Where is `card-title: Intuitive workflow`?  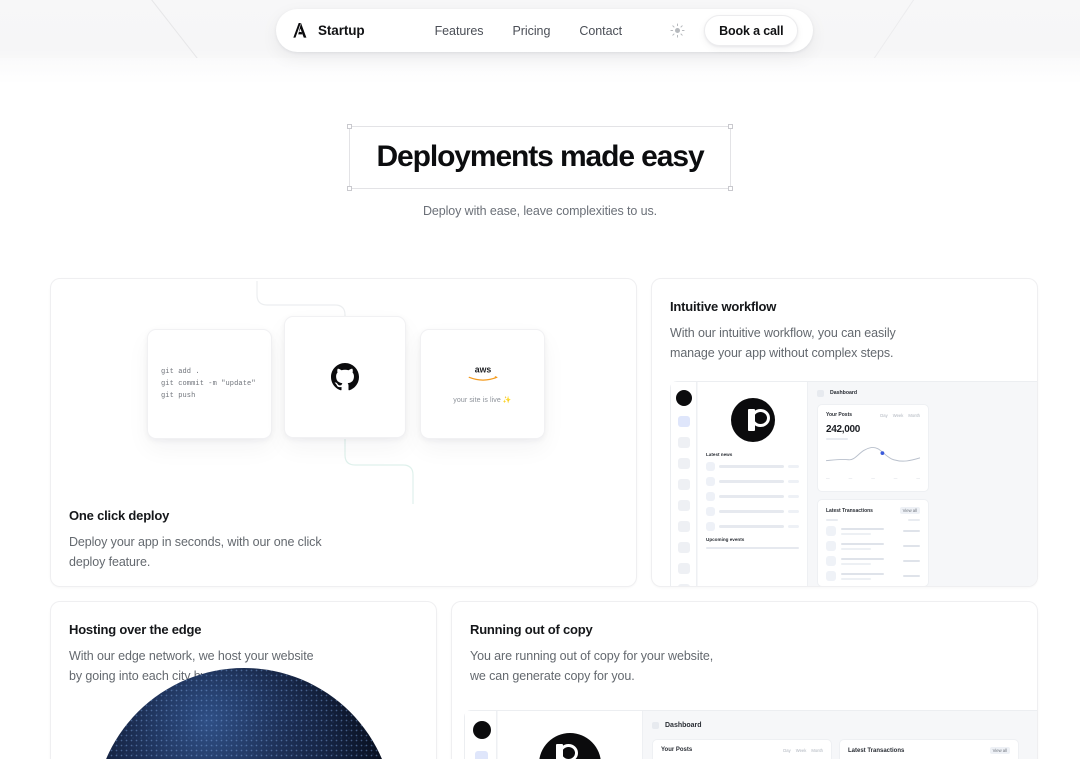 card-title: Intuitive workflow is located at coordinates (723, 306).